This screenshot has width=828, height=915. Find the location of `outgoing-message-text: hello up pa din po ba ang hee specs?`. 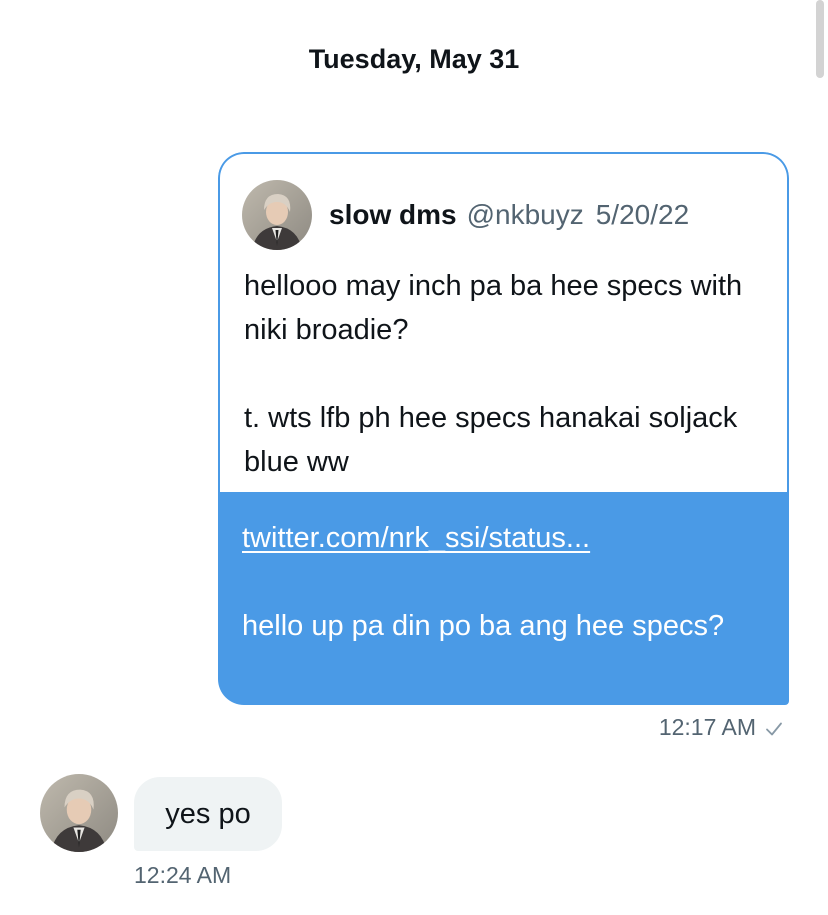

outgoing-message-text: hello up pa din po ba ang hee specs? is located at coordinates (483, 626).